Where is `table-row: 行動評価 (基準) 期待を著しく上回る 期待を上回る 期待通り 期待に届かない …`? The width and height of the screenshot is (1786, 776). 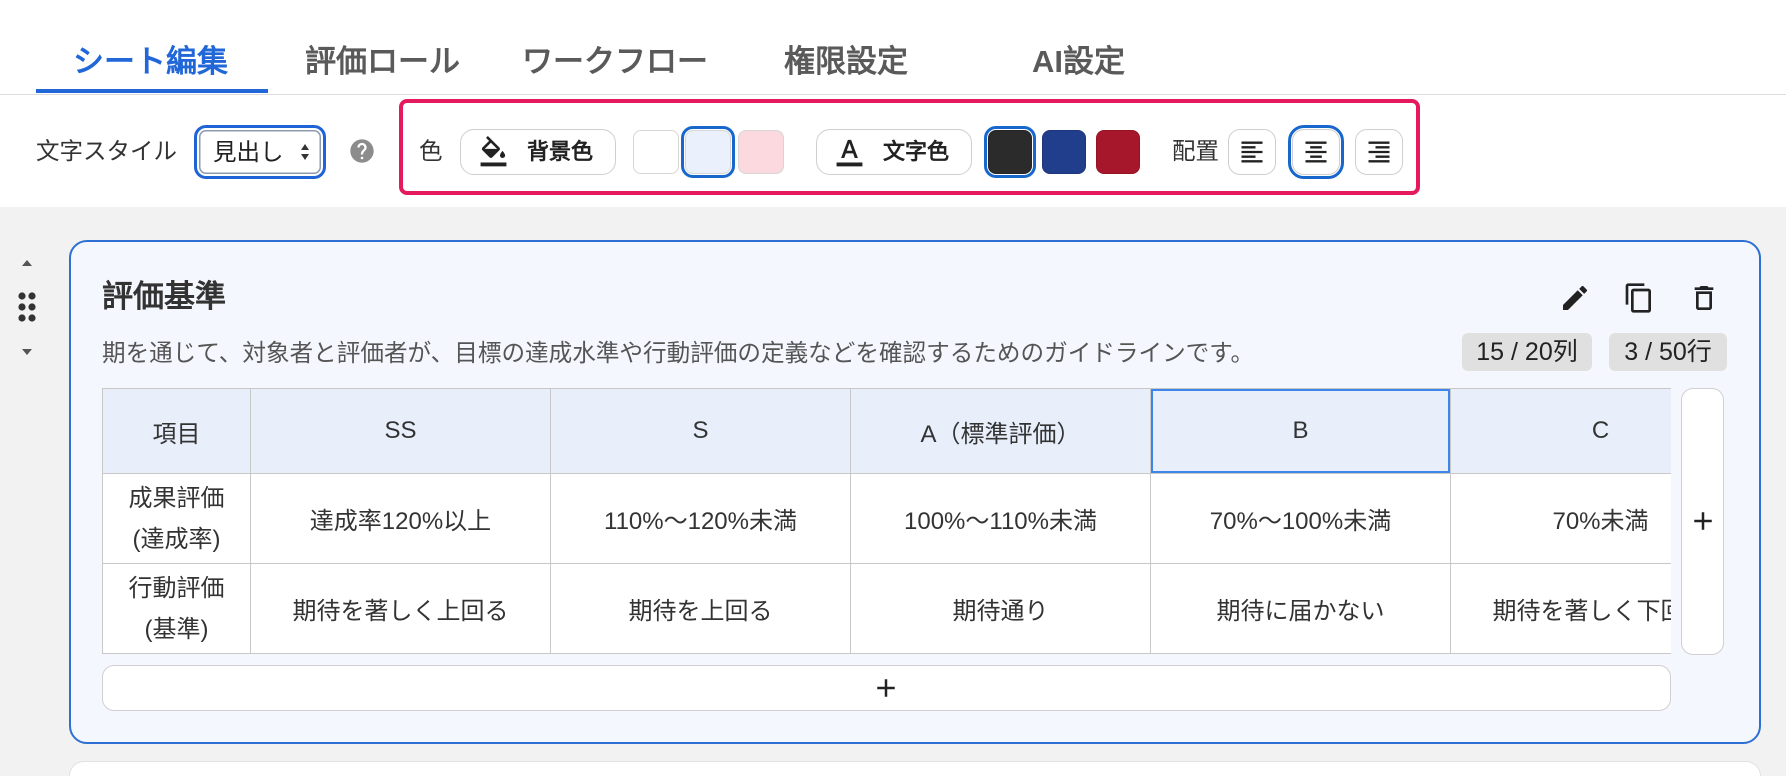 table-row: 行動評価 (基準) 期待を著しく上回る 期待を上回る 期待通り 期待に届かない … is located at coordinates (886, 608).